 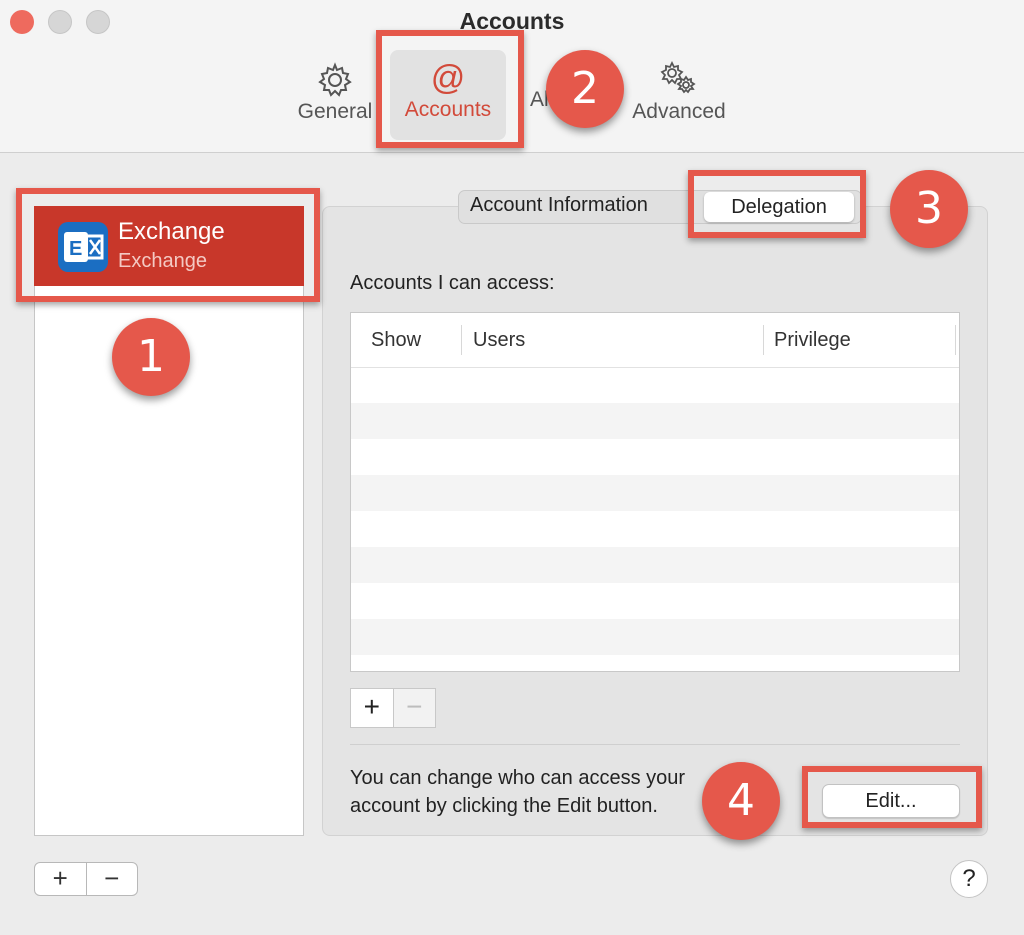 I want to click on table-header: Show Users Privilege, so click(x=655, y=340).